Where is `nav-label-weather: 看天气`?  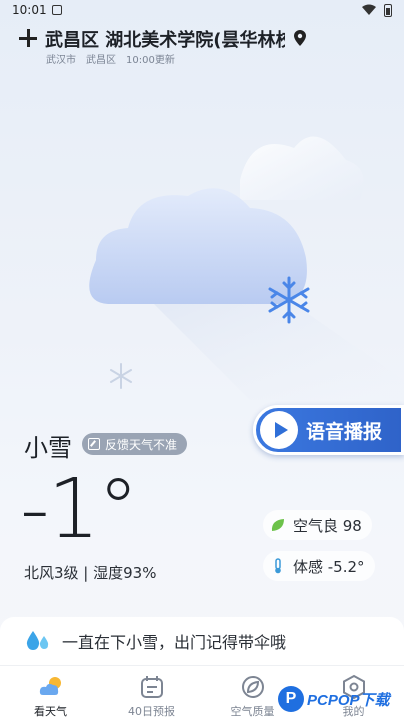
nav-label-weather: 看天气 is located at coordinates (50, 711).